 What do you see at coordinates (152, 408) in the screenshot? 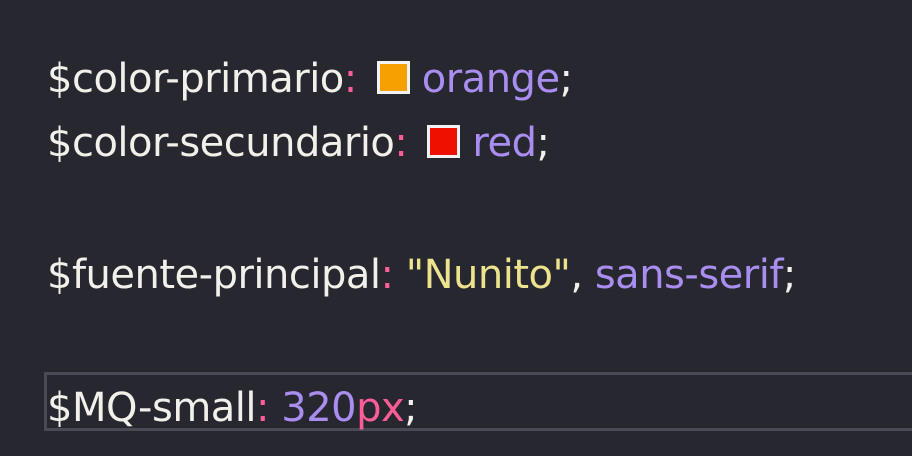
I see `variable-name: $MQ-small` at bounding box center [152, 408].